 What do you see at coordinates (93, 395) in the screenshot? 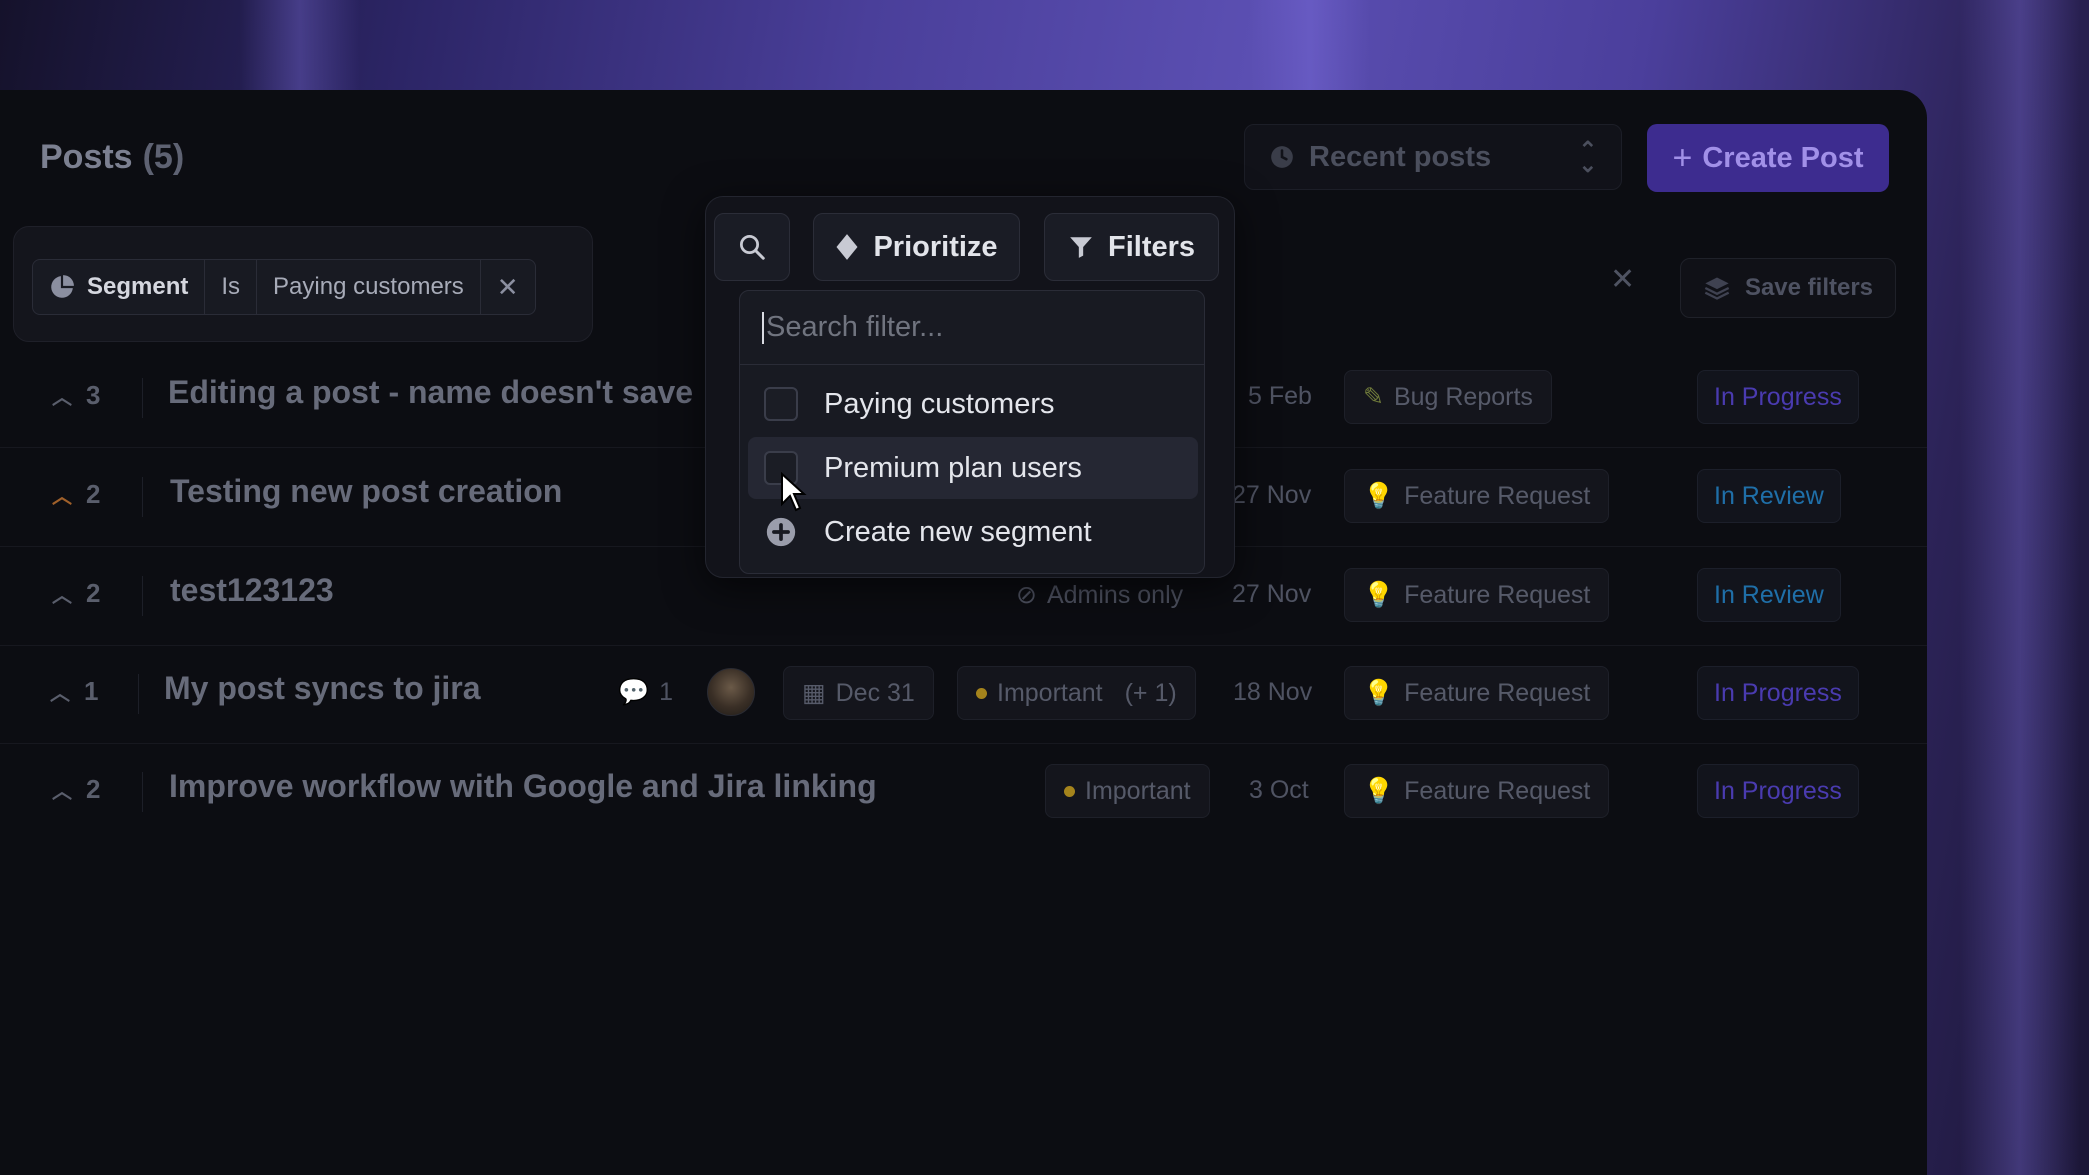
I see `vote-count: 3` at bounding box center [93, 395].